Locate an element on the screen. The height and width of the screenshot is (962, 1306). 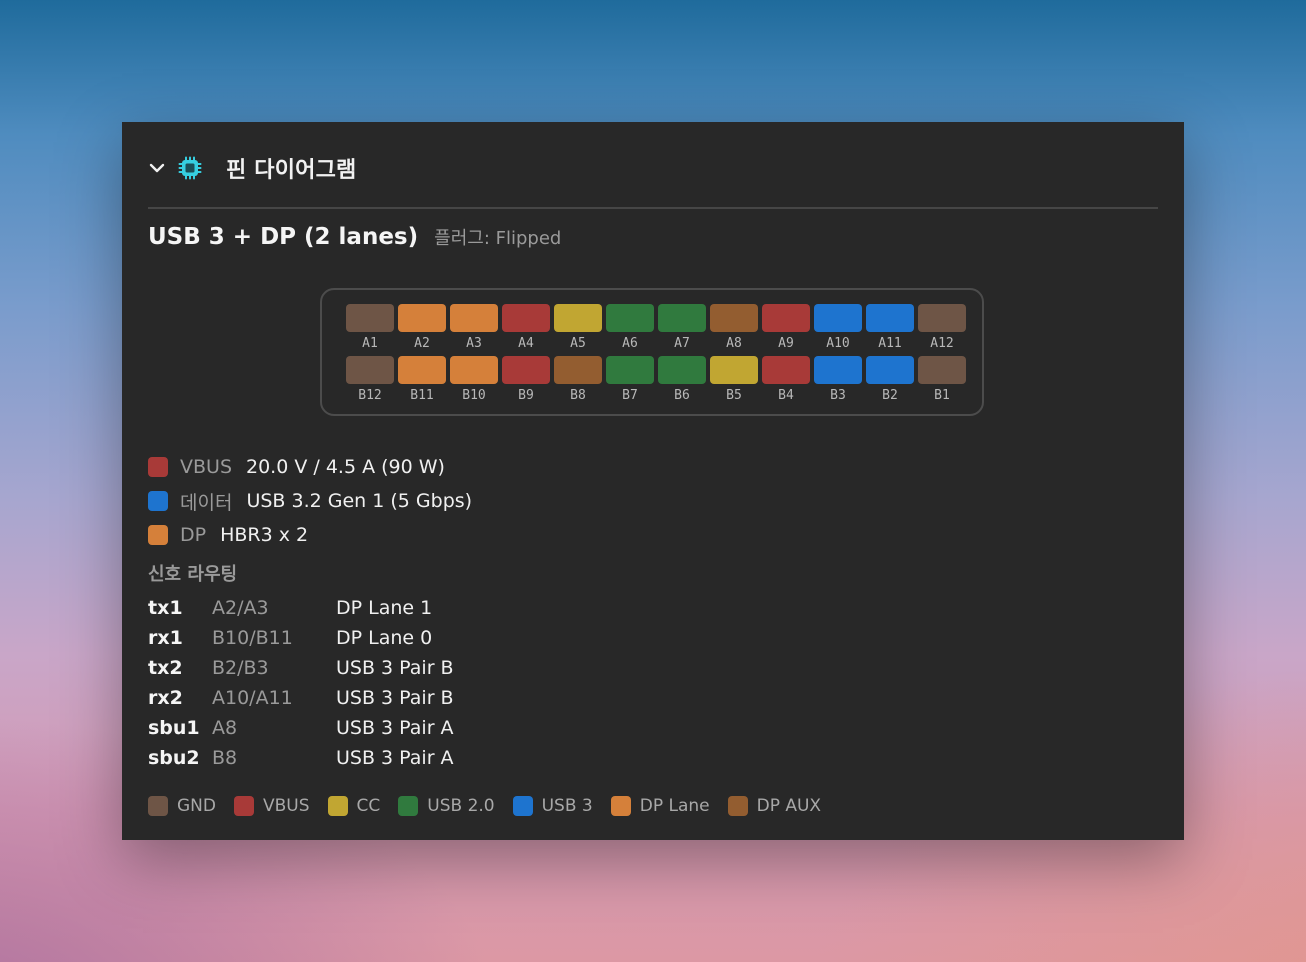
pin-label: A6 is located at coordinates (630, 343).